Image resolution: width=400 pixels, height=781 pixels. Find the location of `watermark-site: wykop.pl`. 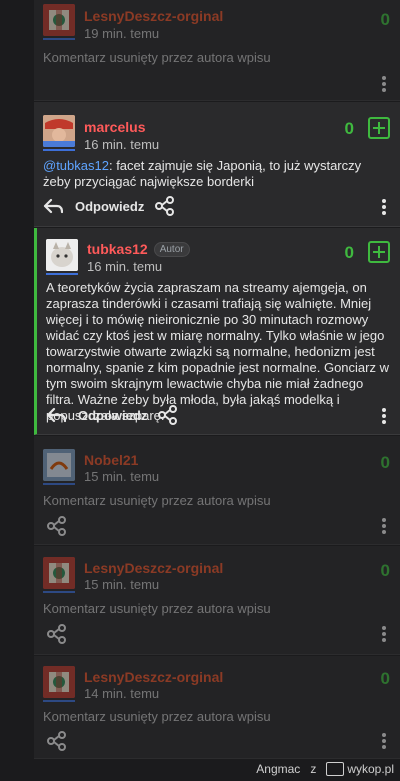

watermark-site: wykop.pl is located at coordinates (360, 769).